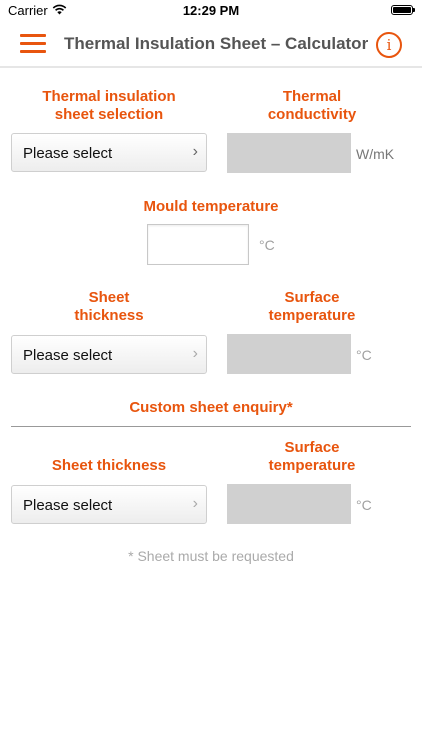 The width and height of the screenshot is (422, 750). Describe the element at coordinates (312, 306) in the screenshot. I see `surface-temperature-label: Surface temperature` at that location.